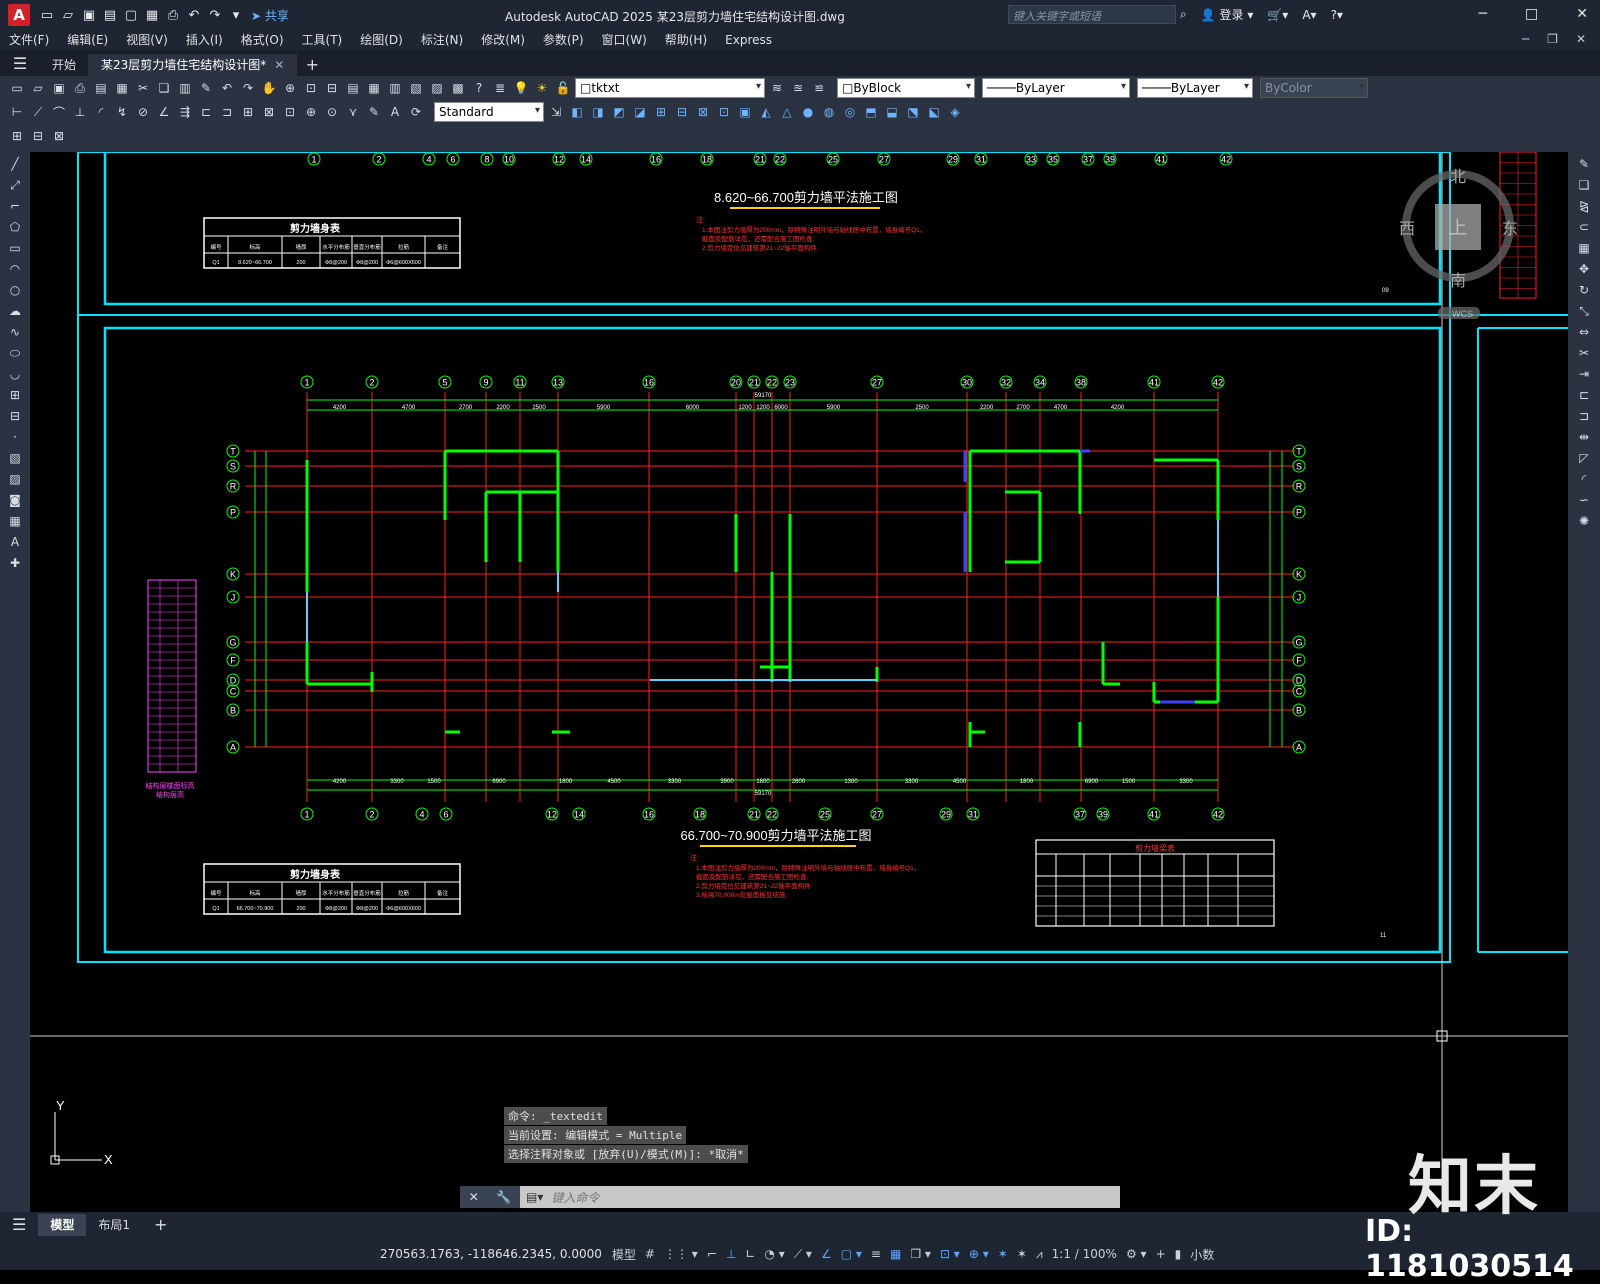  I want to click on construction-line-icon: ⤢, so click(15, 185).